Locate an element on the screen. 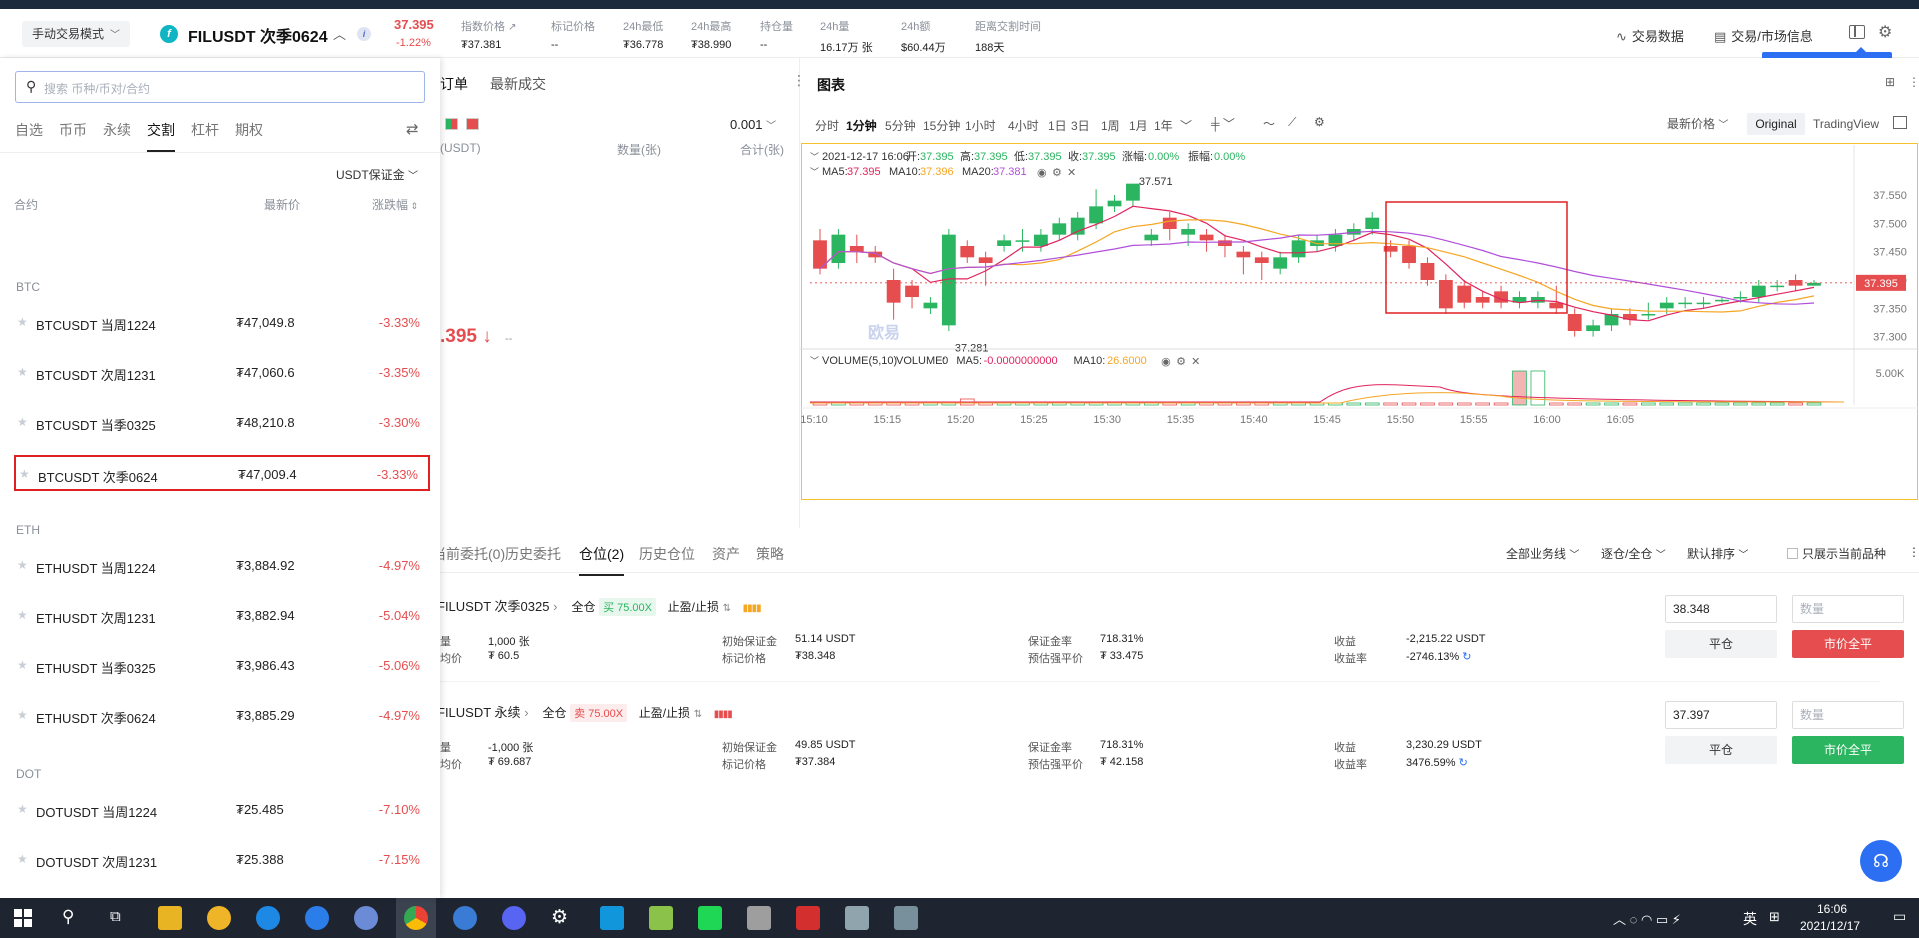 This screenshot has width=1919, height=938. positions-tab: 资产 is located at coordinates (726, 554).